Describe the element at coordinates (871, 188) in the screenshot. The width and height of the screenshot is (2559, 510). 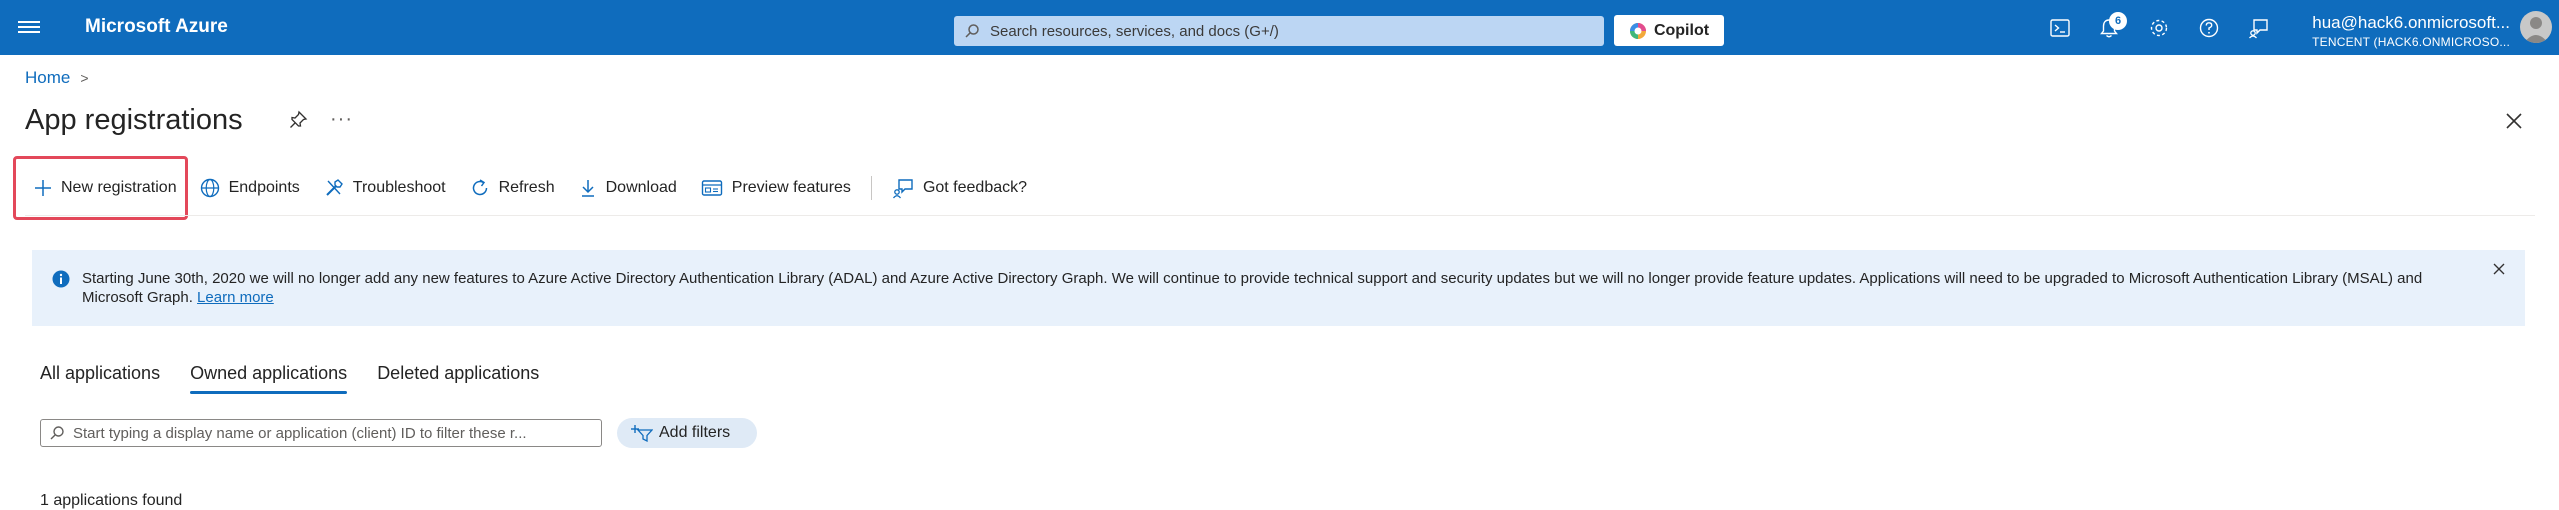
I see `toolbar-divider` at that location.